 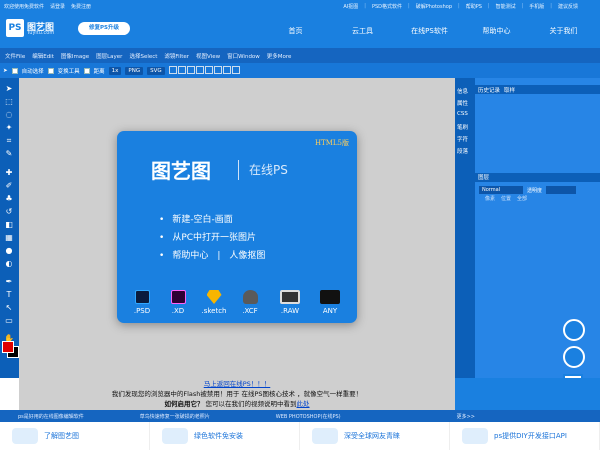 What do you see at coordinates (237, 384) in the screenshot?
I see `return-online-ps-link: 马上返回在线PS！！！` at bounding box center [237, 384].